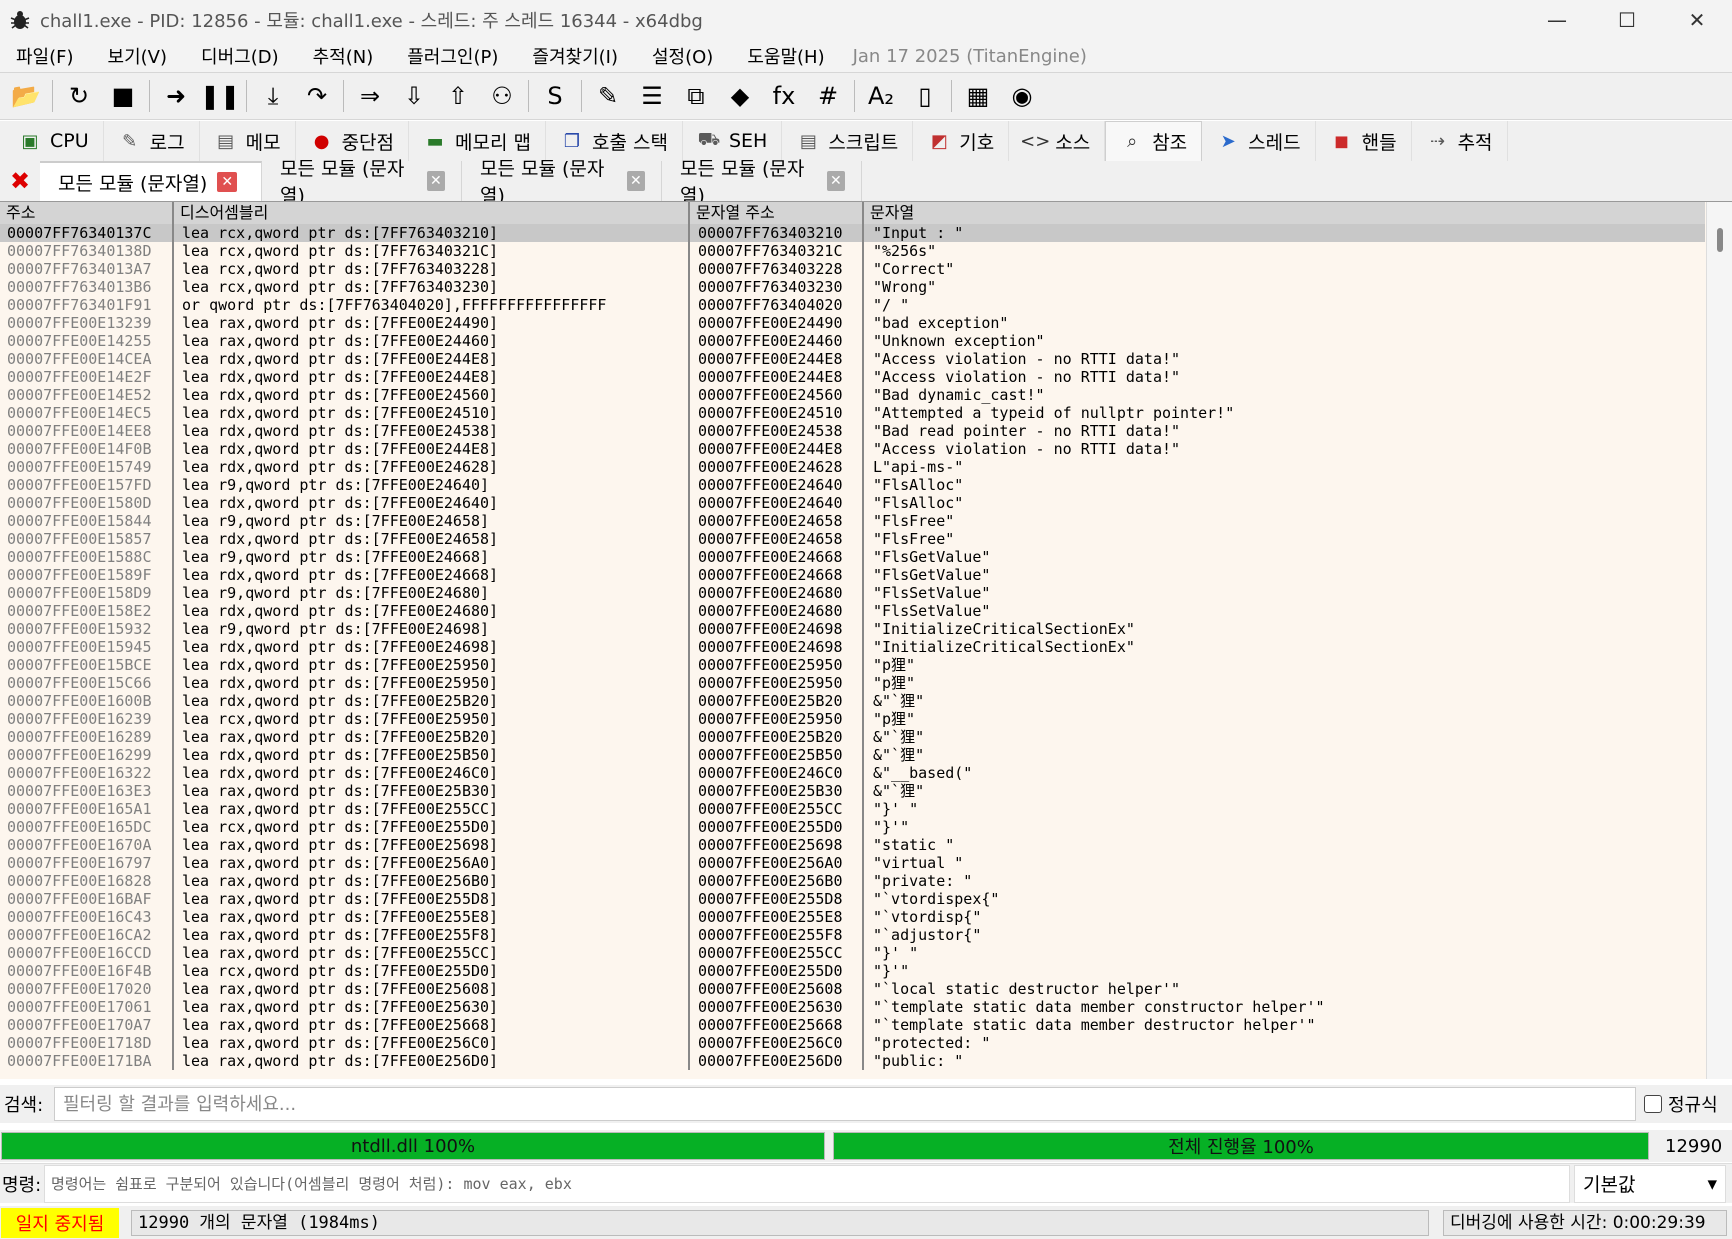  Describe the element at coordinates (176, 96) in the screenshot. I see `run-icon: ➜` at that location.